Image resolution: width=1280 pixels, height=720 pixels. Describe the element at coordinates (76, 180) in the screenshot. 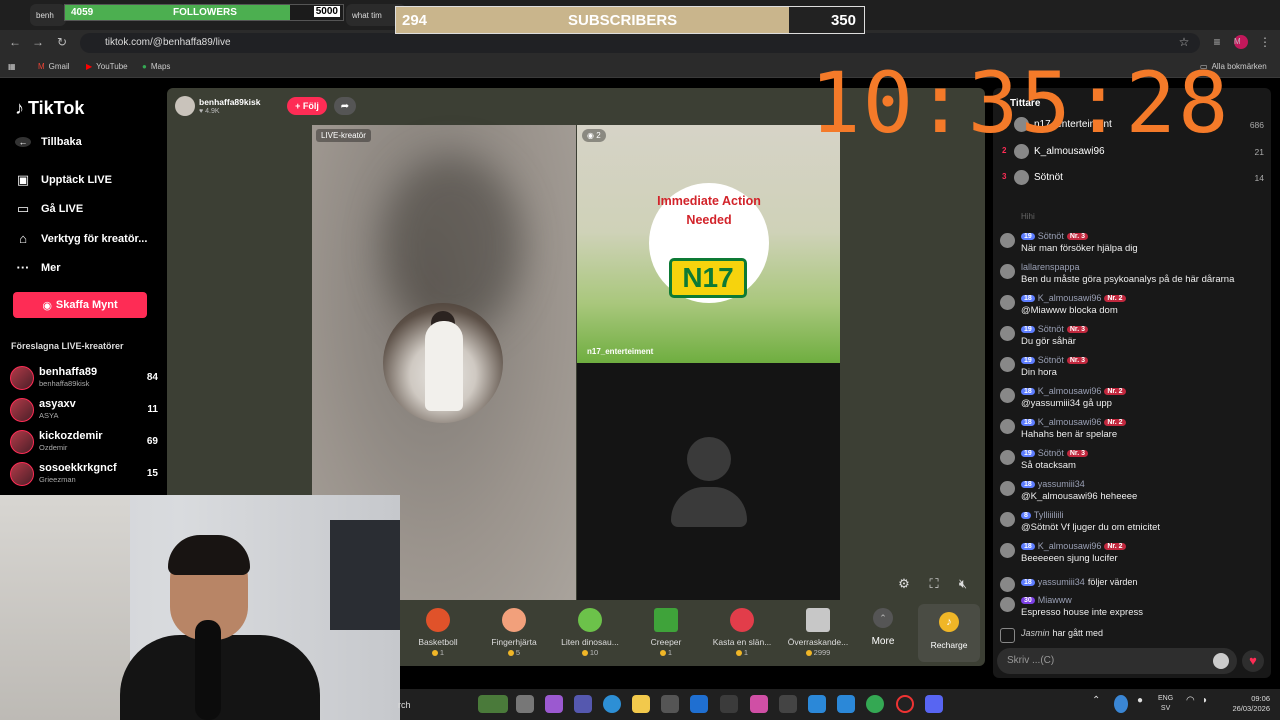

I see `nav-label: Upptäck LIVE` at that location.